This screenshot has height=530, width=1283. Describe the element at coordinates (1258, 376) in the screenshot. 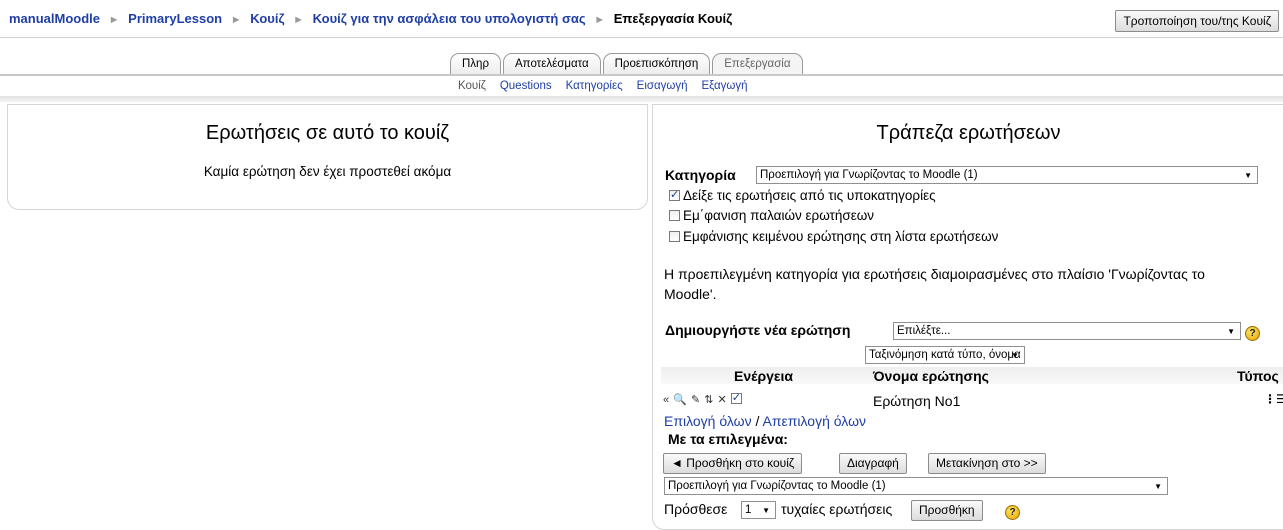

I see `column-type: Τύπος` at that location.